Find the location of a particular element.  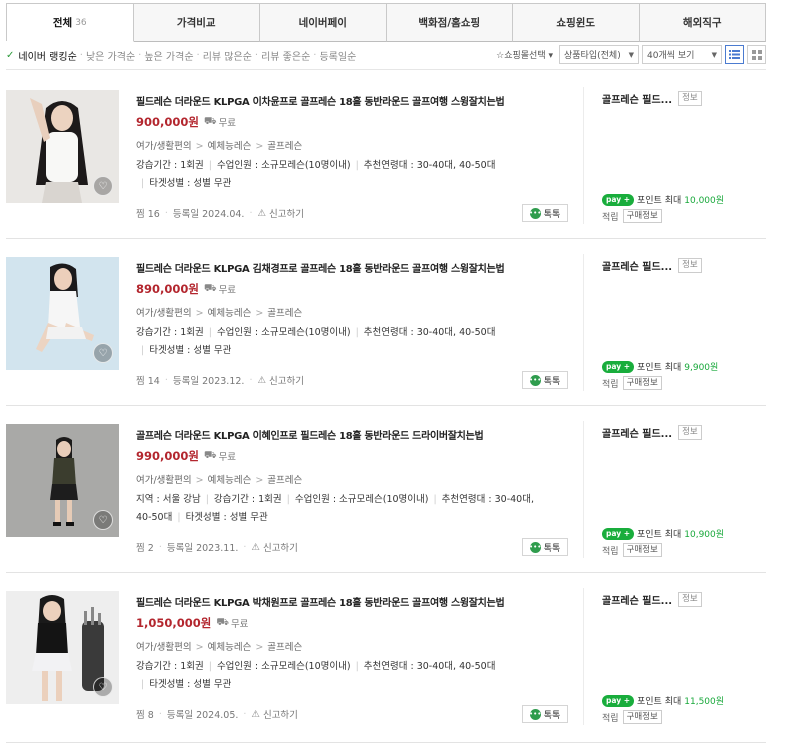

column-divider is located at coordinates (583, 155).